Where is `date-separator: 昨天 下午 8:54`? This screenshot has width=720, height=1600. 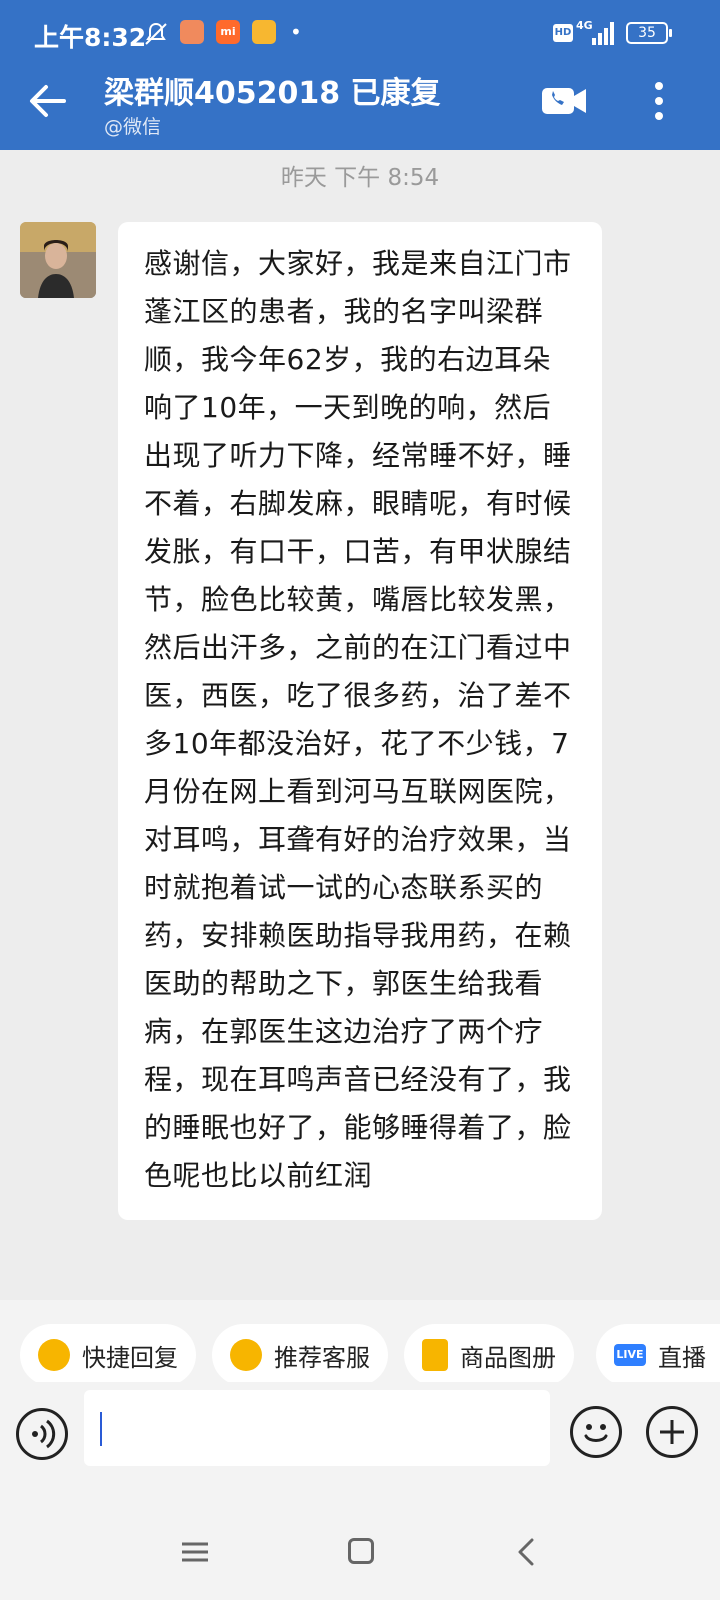 date-separator: 昨天 下午 8:54 is located at coordinates (360, 178).